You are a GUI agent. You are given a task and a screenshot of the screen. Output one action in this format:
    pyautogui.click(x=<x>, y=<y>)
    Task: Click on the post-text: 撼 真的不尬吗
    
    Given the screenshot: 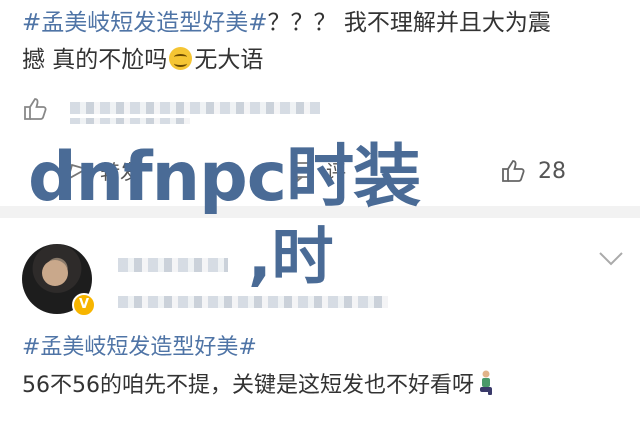 What is the action you would take?
    pyautogui.click(x=95, y=60)
    